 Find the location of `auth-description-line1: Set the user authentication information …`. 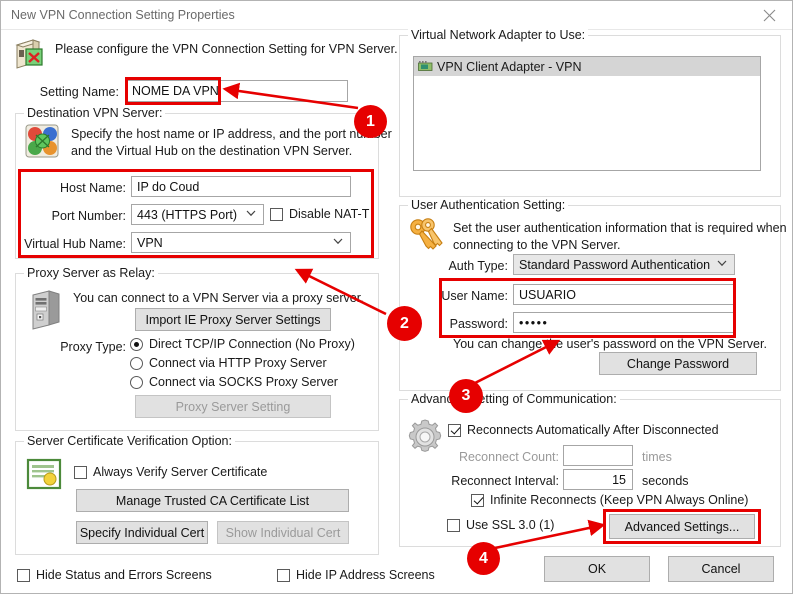

auth-description-line1: Set the user authentication information … is located at coordinates (620, 228).